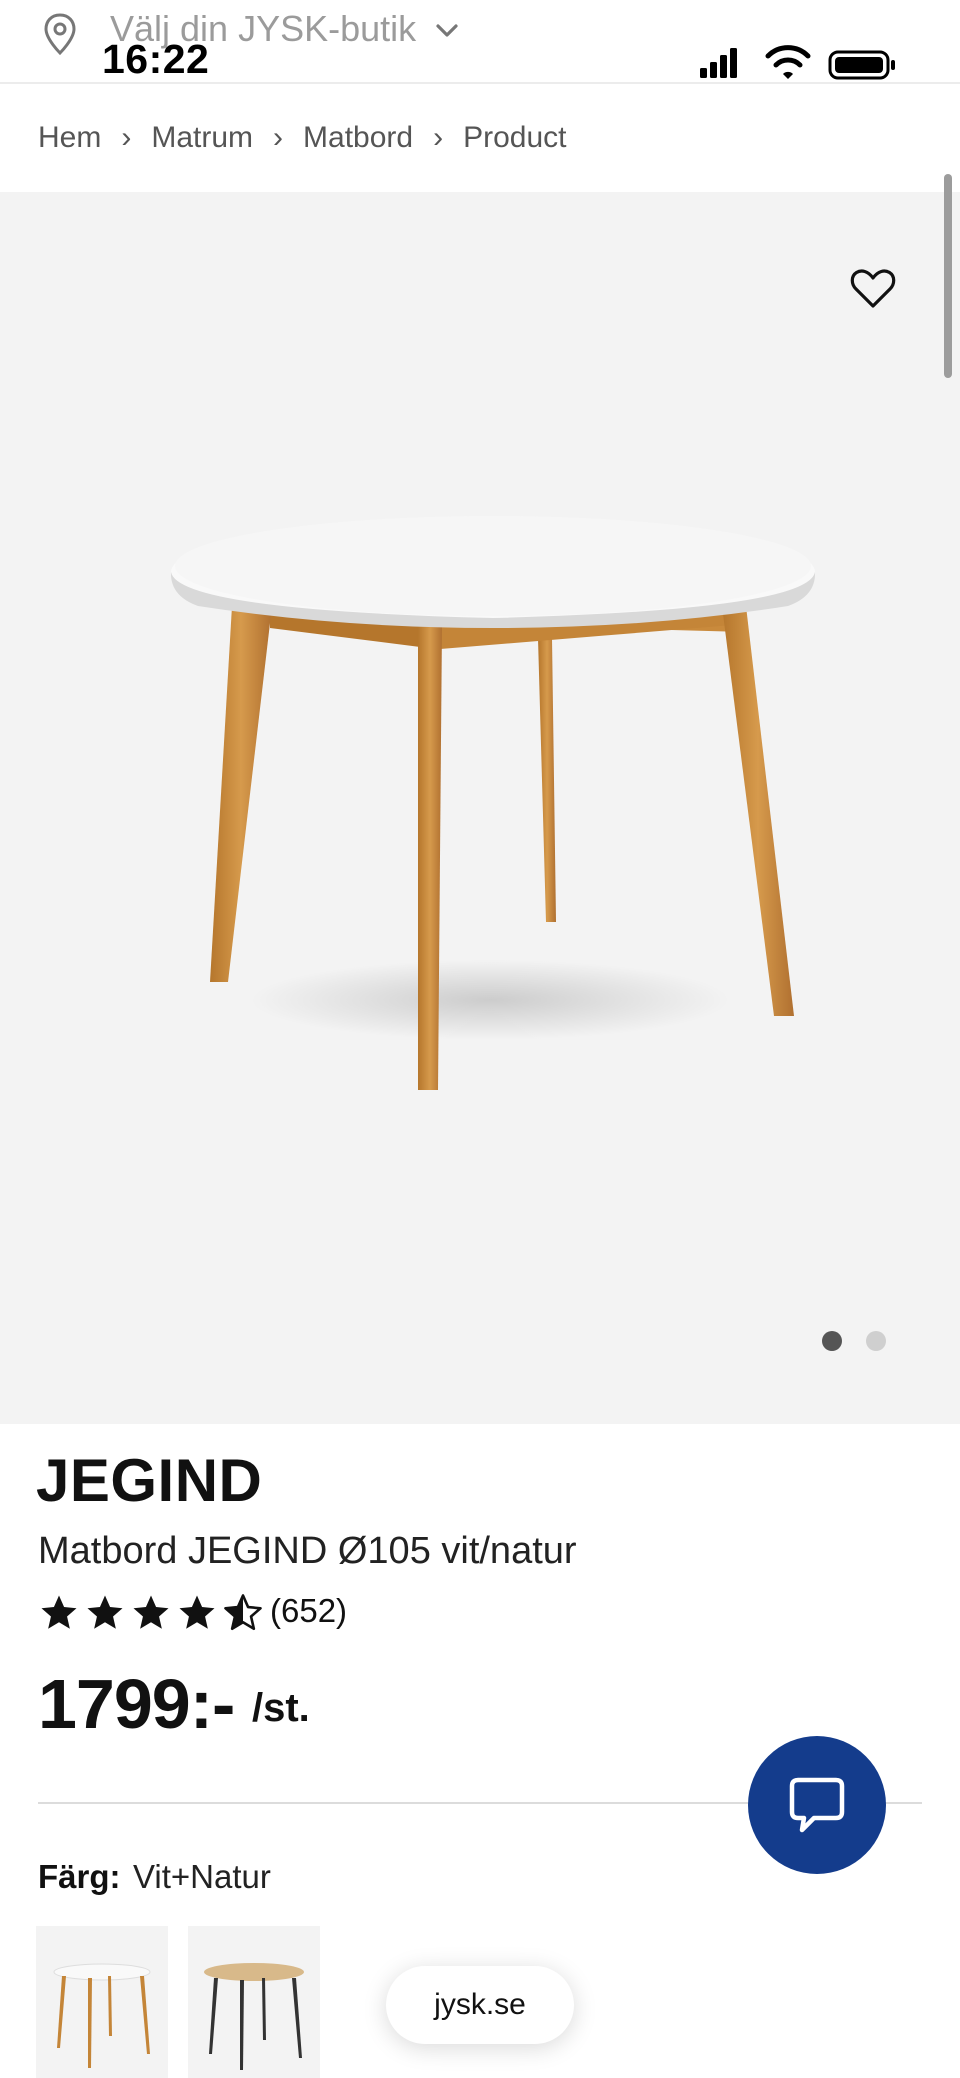 The image size is (960, 2078). What do you see at coordinates (202, 138) in the screenshot?
I see `breadcrumb-matrum: Matrum` at bounding box center [202, 138].